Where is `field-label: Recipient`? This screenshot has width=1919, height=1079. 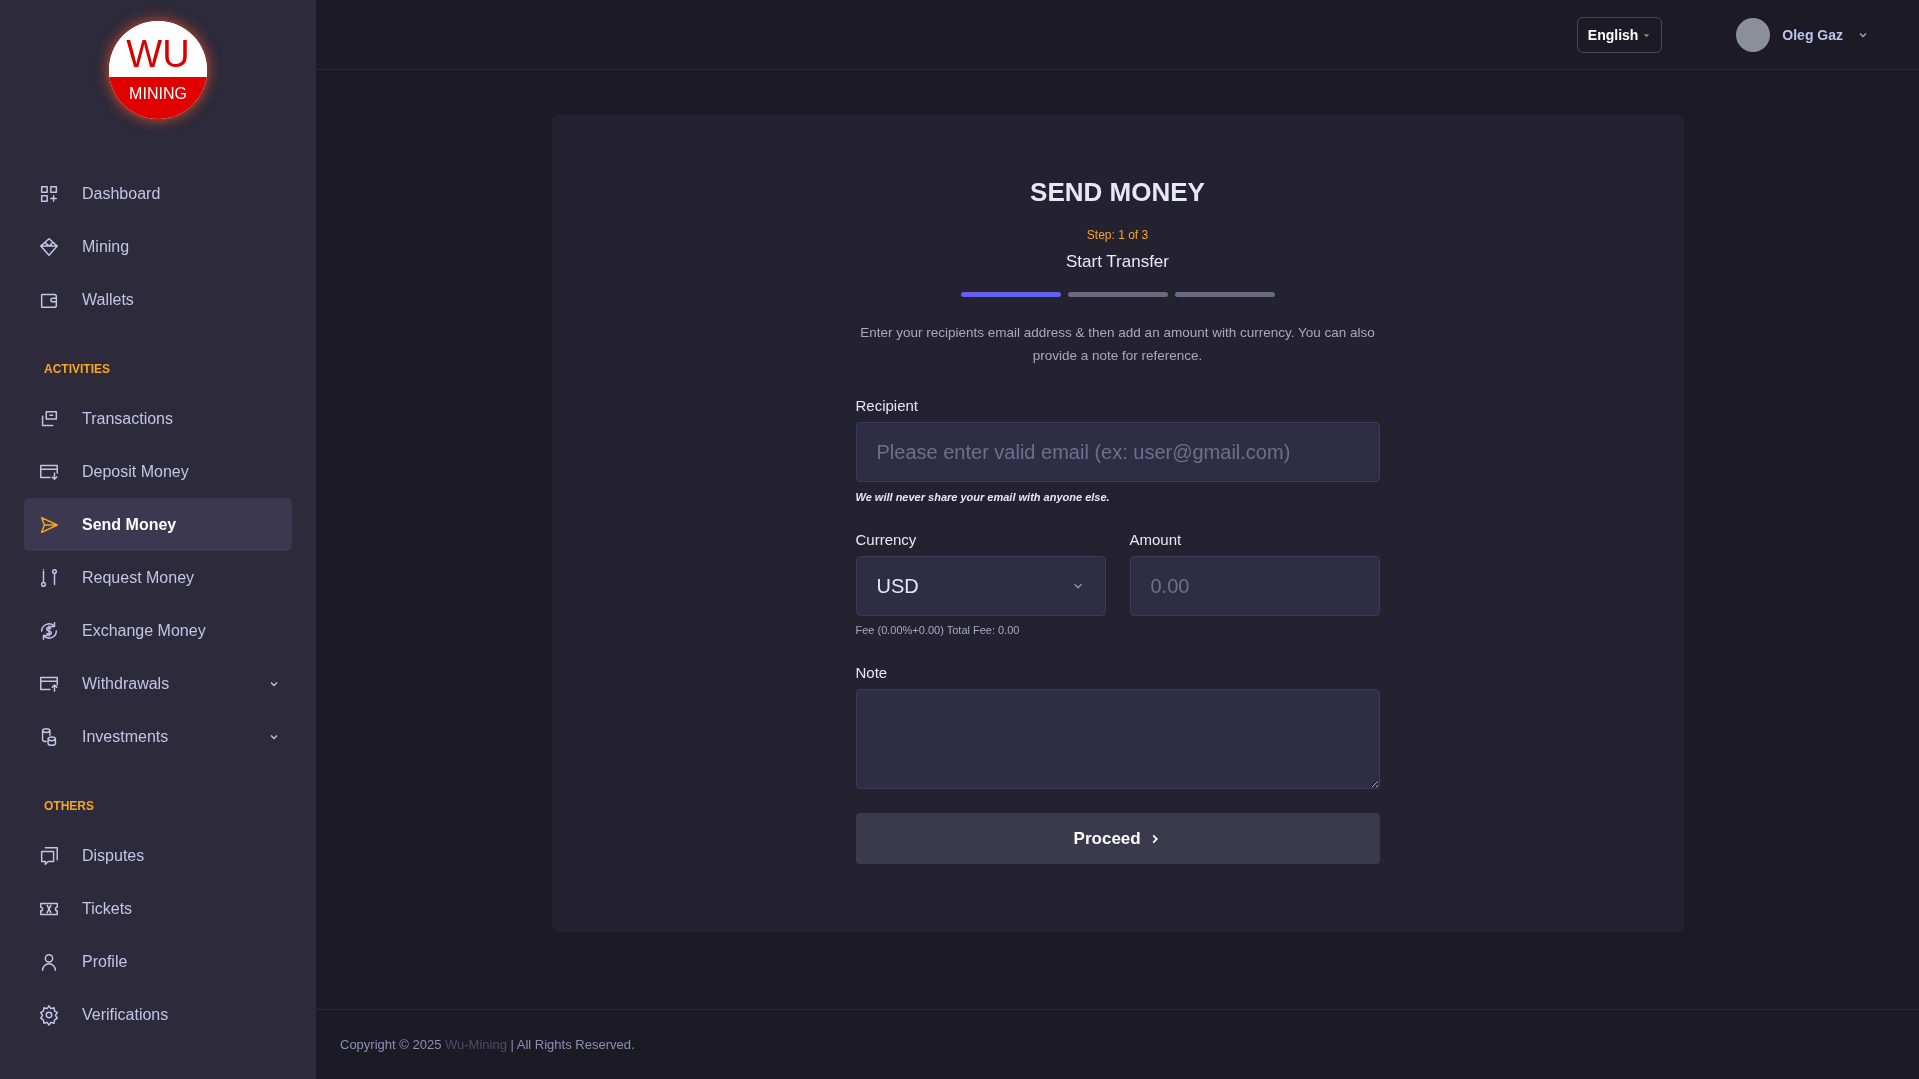 field-label: Recipient is located at coordinates (887, 405).